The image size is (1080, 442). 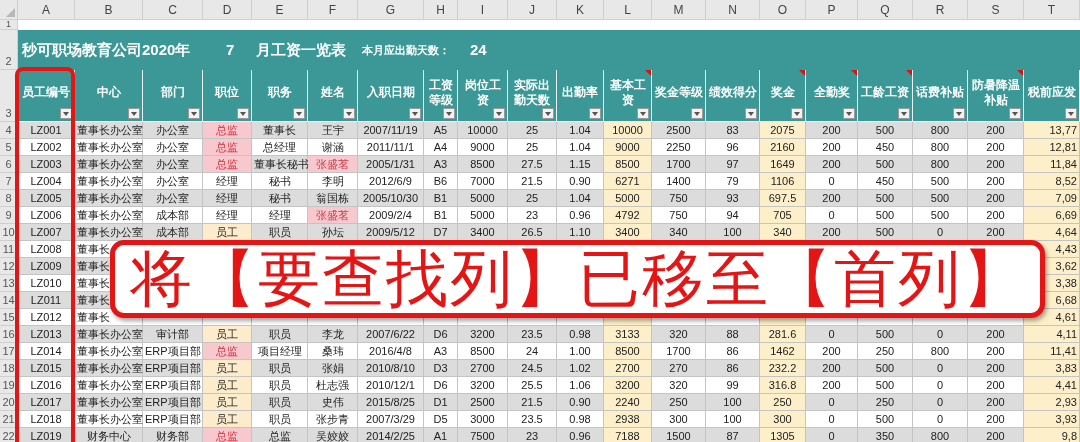 What do you see at coordinates (940, 10) in the screenshot?
I see `column-letter: R` at bounding box center [940, 10].